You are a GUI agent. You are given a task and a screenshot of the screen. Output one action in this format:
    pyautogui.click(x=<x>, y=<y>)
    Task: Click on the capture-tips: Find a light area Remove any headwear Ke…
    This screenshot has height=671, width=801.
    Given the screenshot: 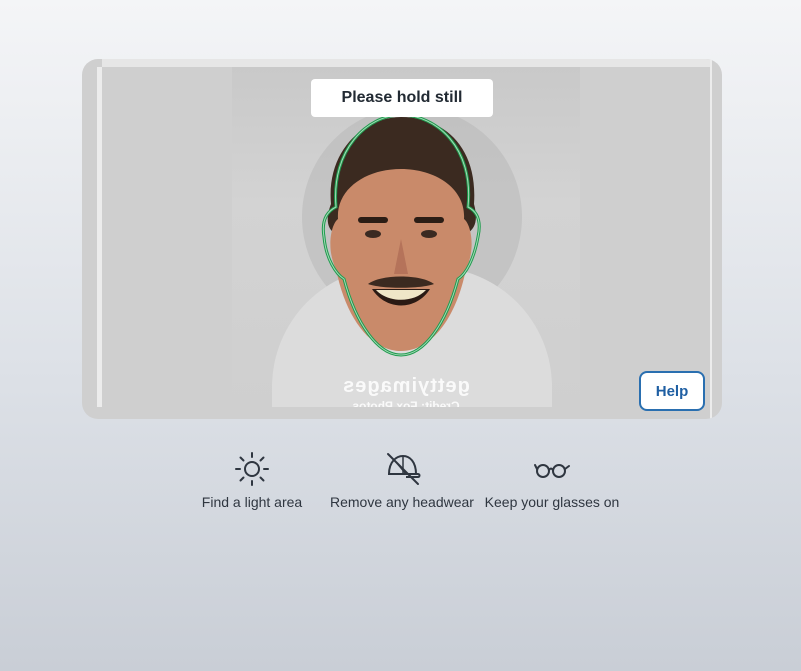 What is the action you would take?
    pyautogui.click(x=400, y=485)
    